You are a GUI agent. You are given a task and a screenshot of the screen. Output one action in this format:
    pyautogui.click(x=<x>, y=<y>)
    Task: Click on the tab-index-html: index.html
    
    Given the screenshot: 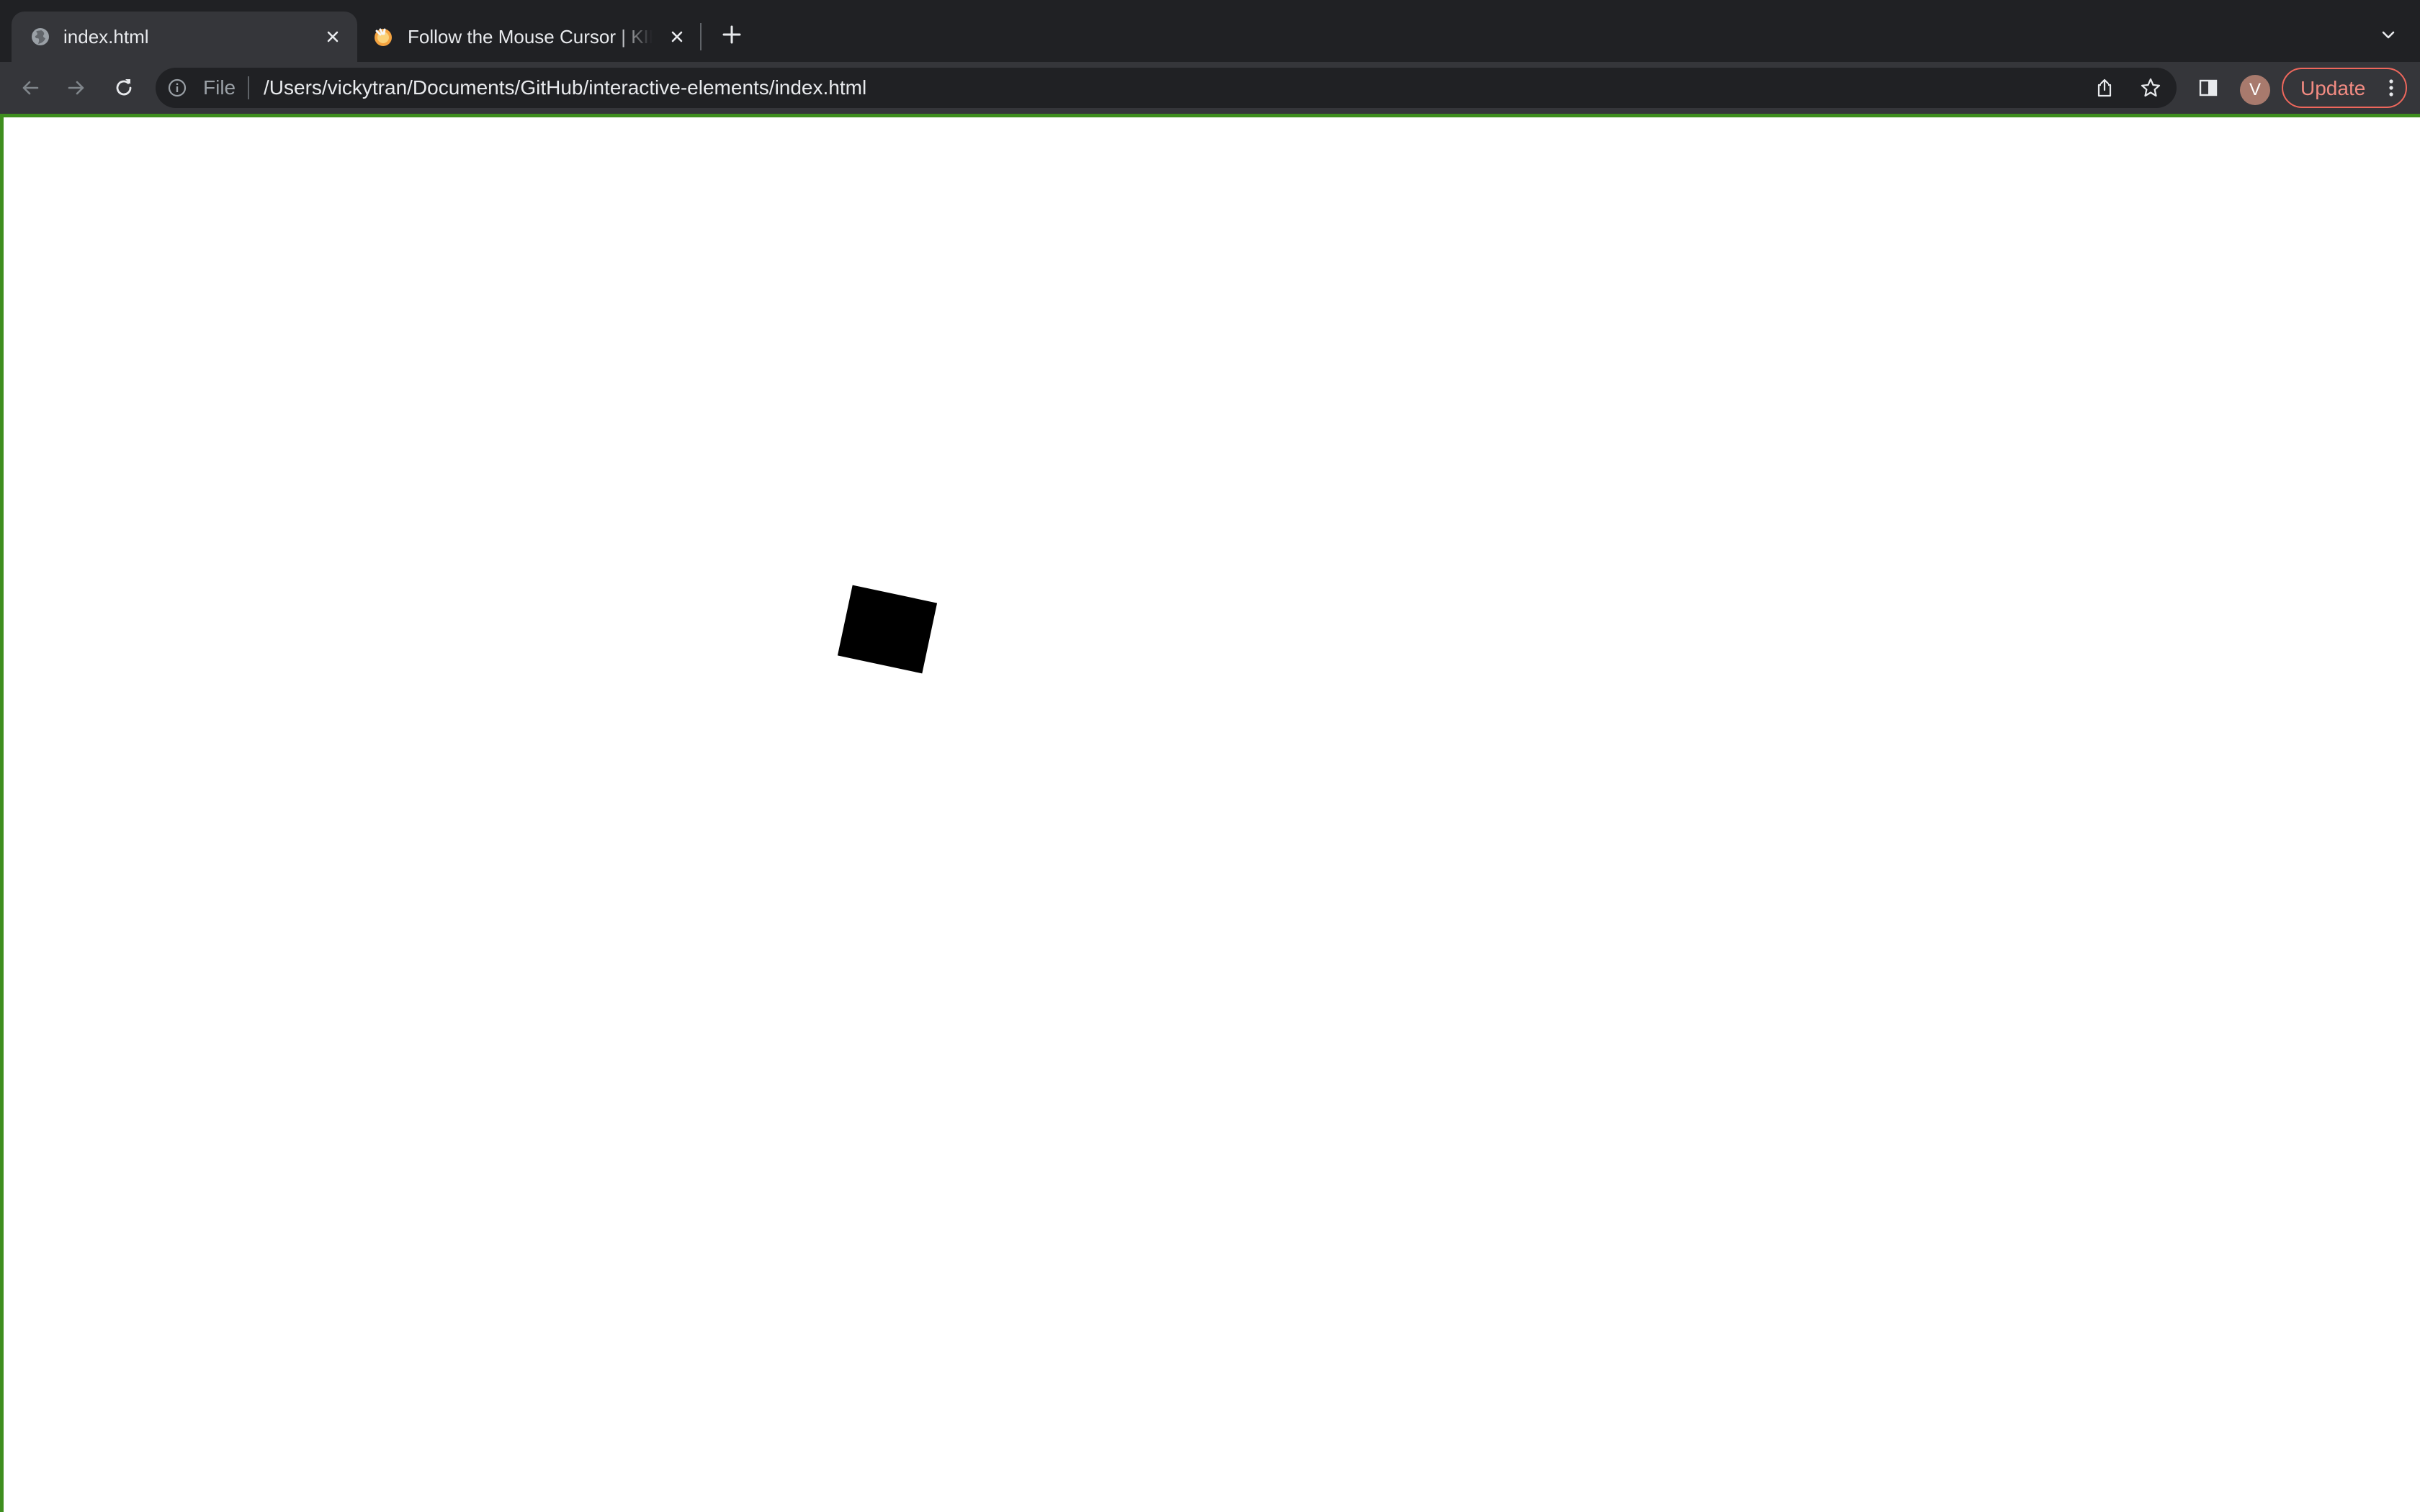 What is the action you would take?
    pyautogui.click(x=185, y=37)
    